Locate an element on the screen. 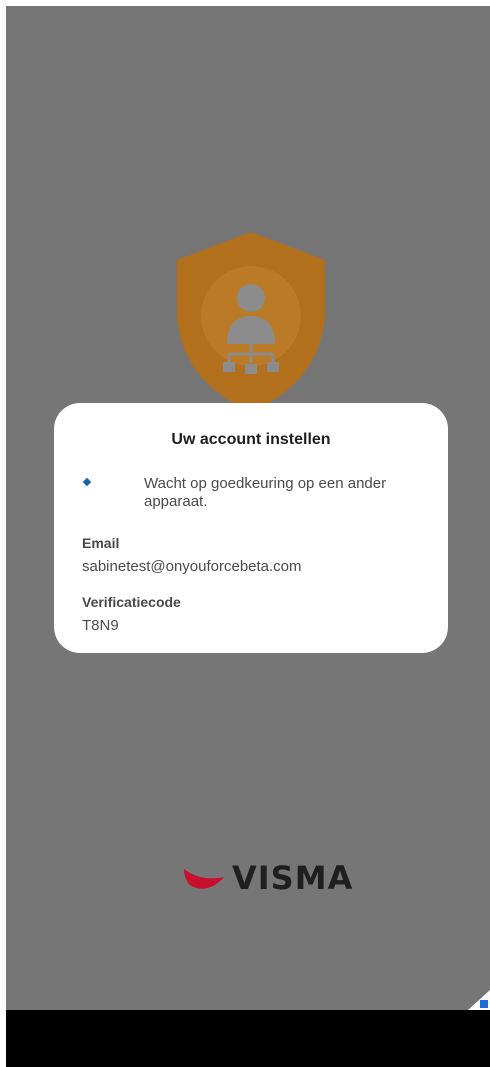 Image resolution: width=490 pixels, height=1067 pixels. dialog-title: Uw account instellen is located at coordinates (251, 439).